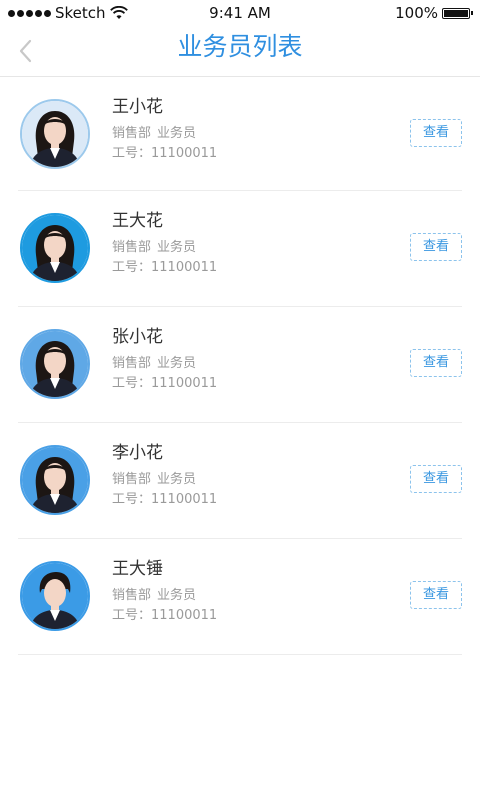 Image resolution: width=480 pixels, height=800 pixels. I want to click on salesperson-info: 王小花 销售部 业务员 工号：11100011, so click(164, 129).